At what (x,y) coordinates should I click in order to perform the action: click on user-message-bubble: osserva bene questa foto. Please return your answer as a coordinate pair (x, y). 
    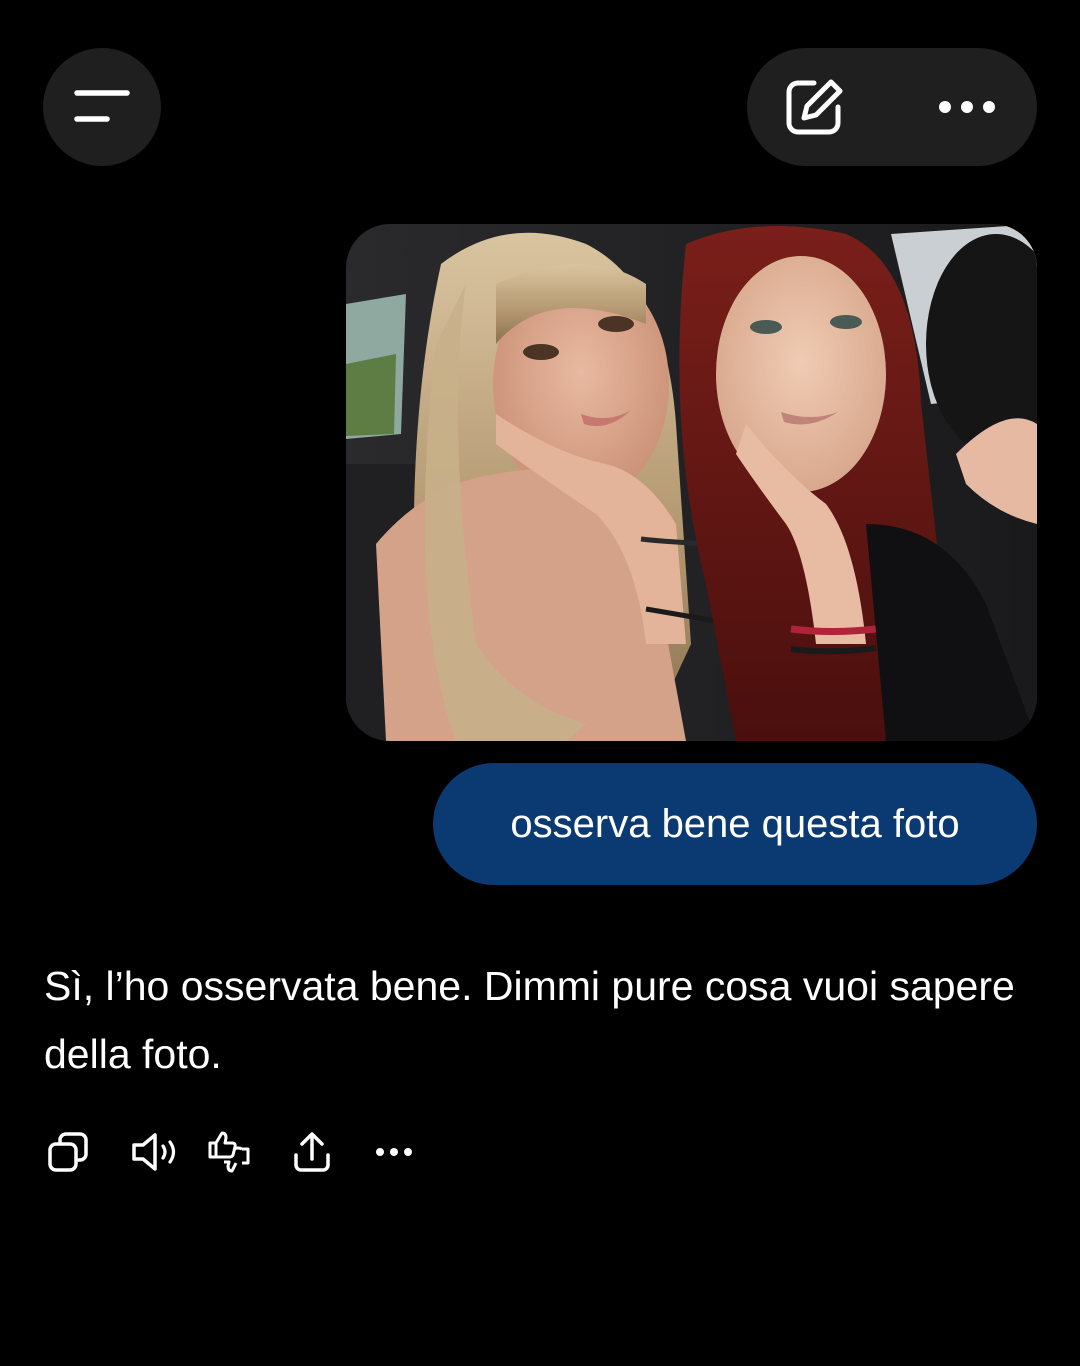
    Looking at the image, I should click on (735, 824).